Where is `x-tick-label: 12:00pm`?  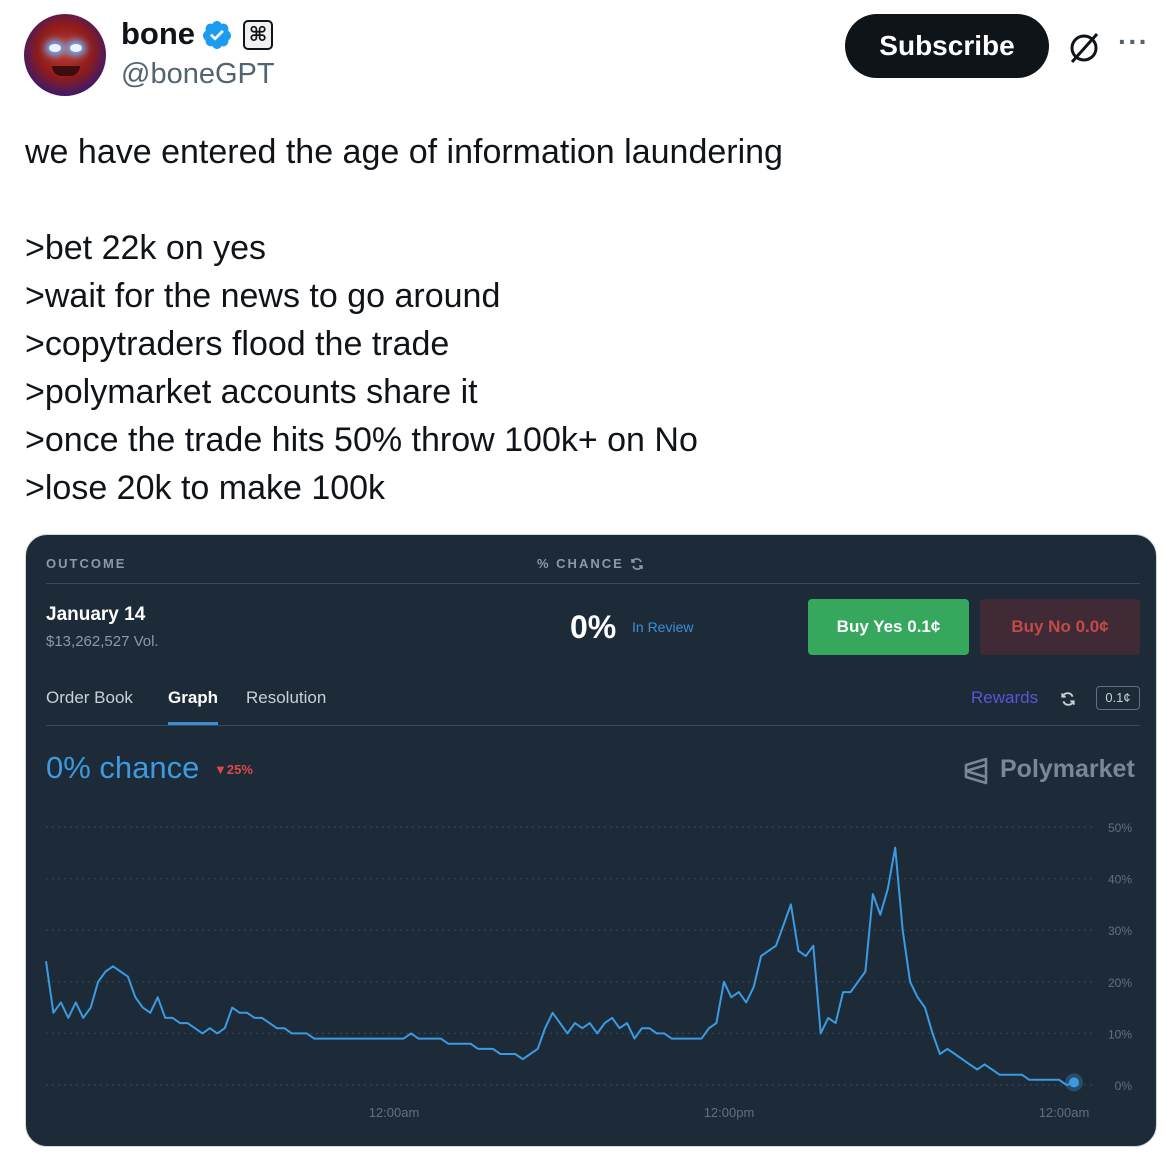
x-tick-label: 12:00pm is located at coordinates (729, 1112).